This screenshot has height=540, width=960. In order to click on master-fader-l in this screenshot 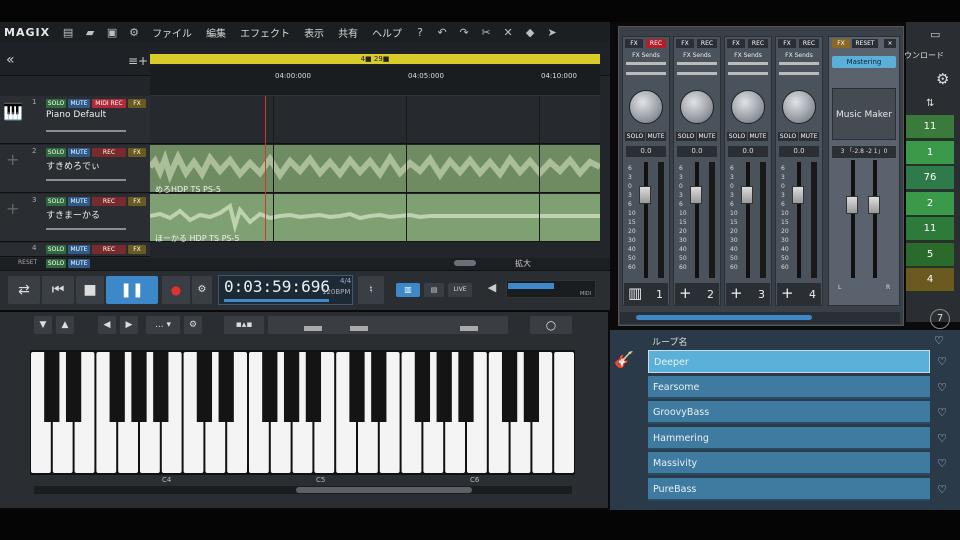, I will do `click(852, 205)`.